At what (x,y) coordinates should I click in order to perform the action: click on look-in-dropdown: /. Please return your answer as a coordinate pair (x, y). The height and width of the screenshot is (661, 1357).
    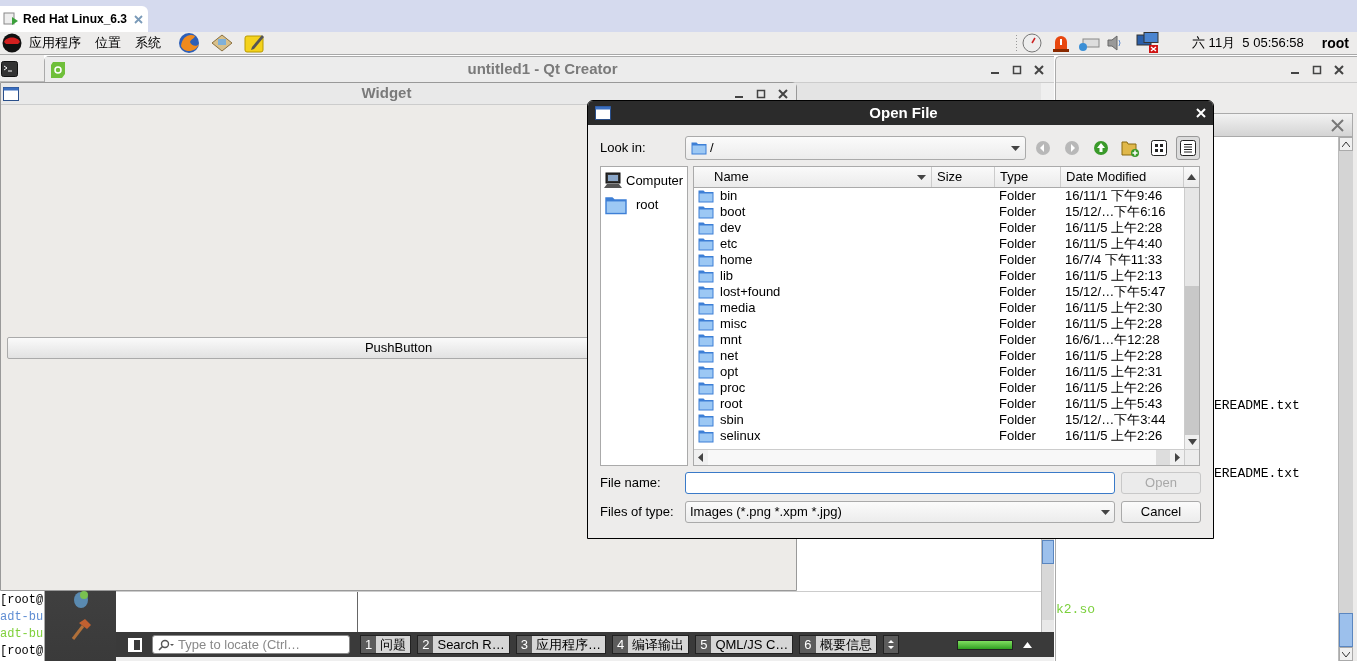
    Looking at the image, I should click on (855, 148).